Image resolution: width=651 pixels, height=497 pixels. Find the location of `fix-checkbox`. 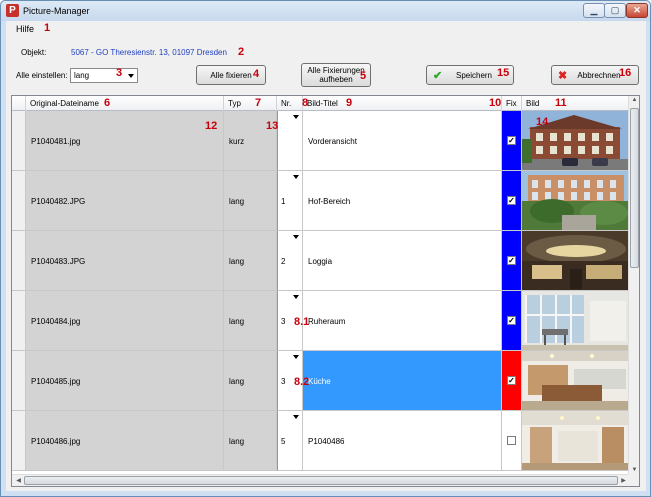

fix-checkbox is located at coordinates (511, 440).